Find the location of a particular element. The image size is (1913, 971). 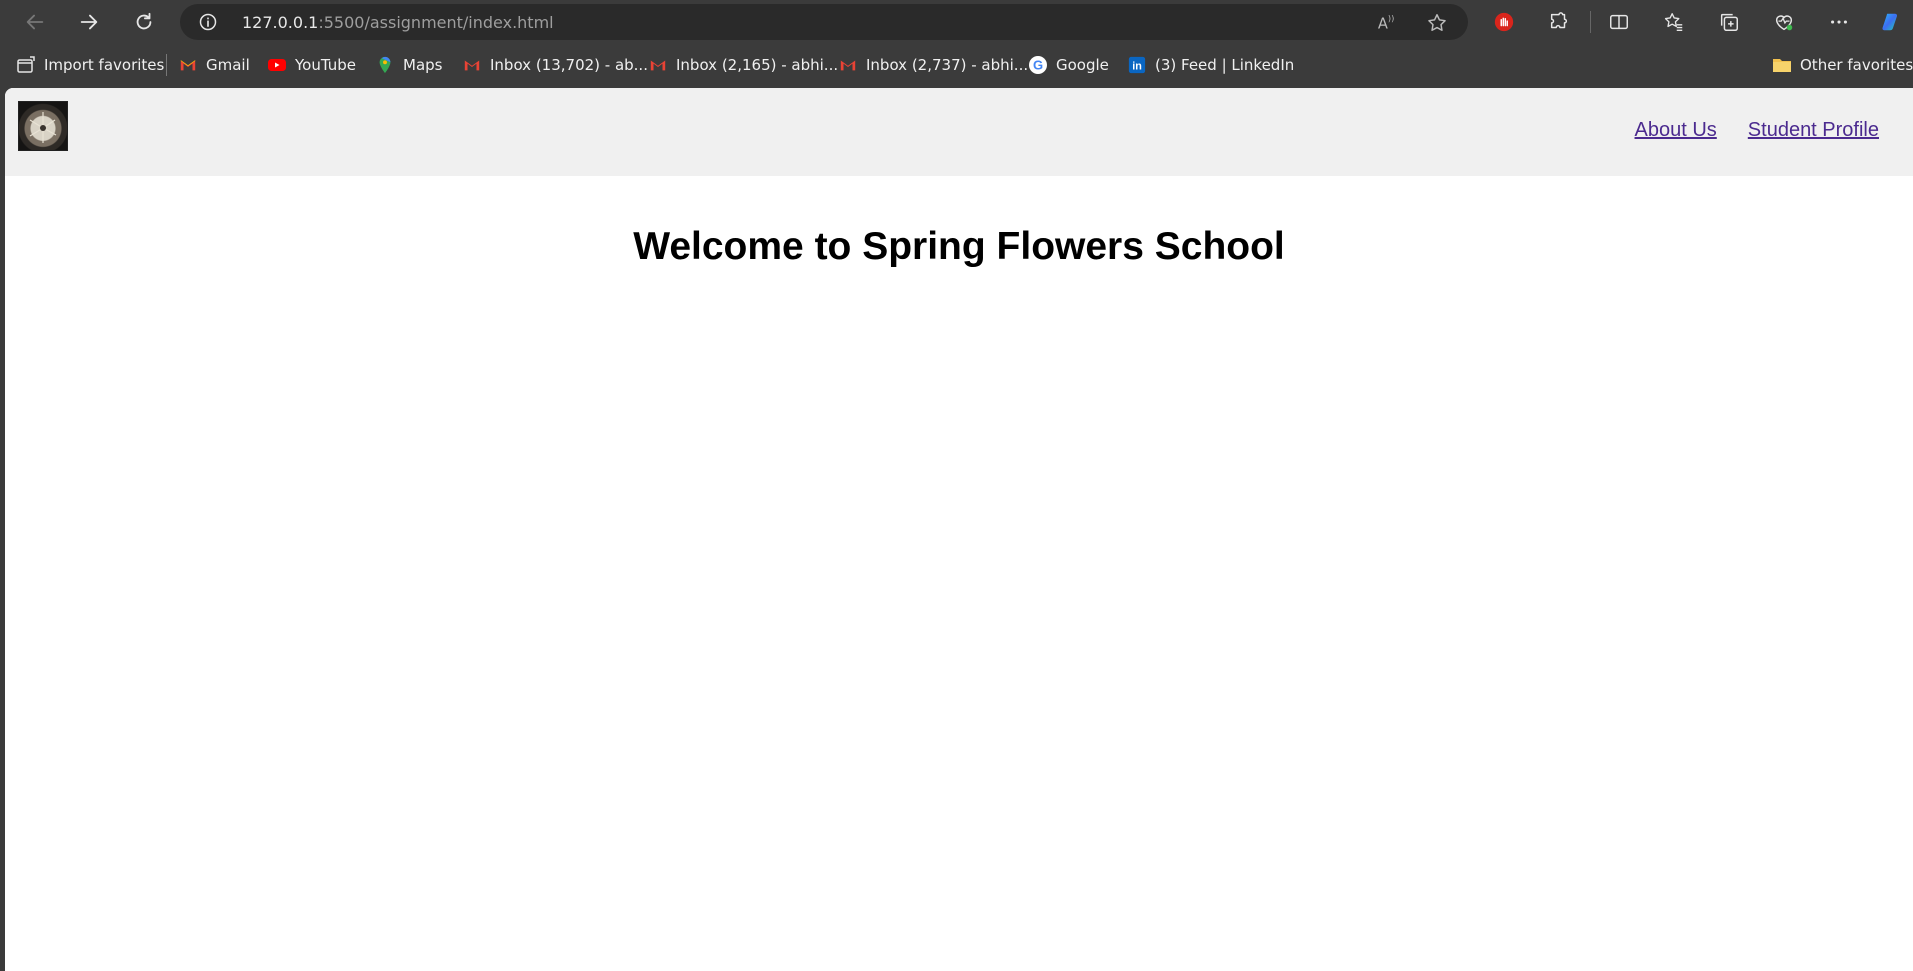

other-favorites-label: Other favorites is located at coordinates (1856, 65).